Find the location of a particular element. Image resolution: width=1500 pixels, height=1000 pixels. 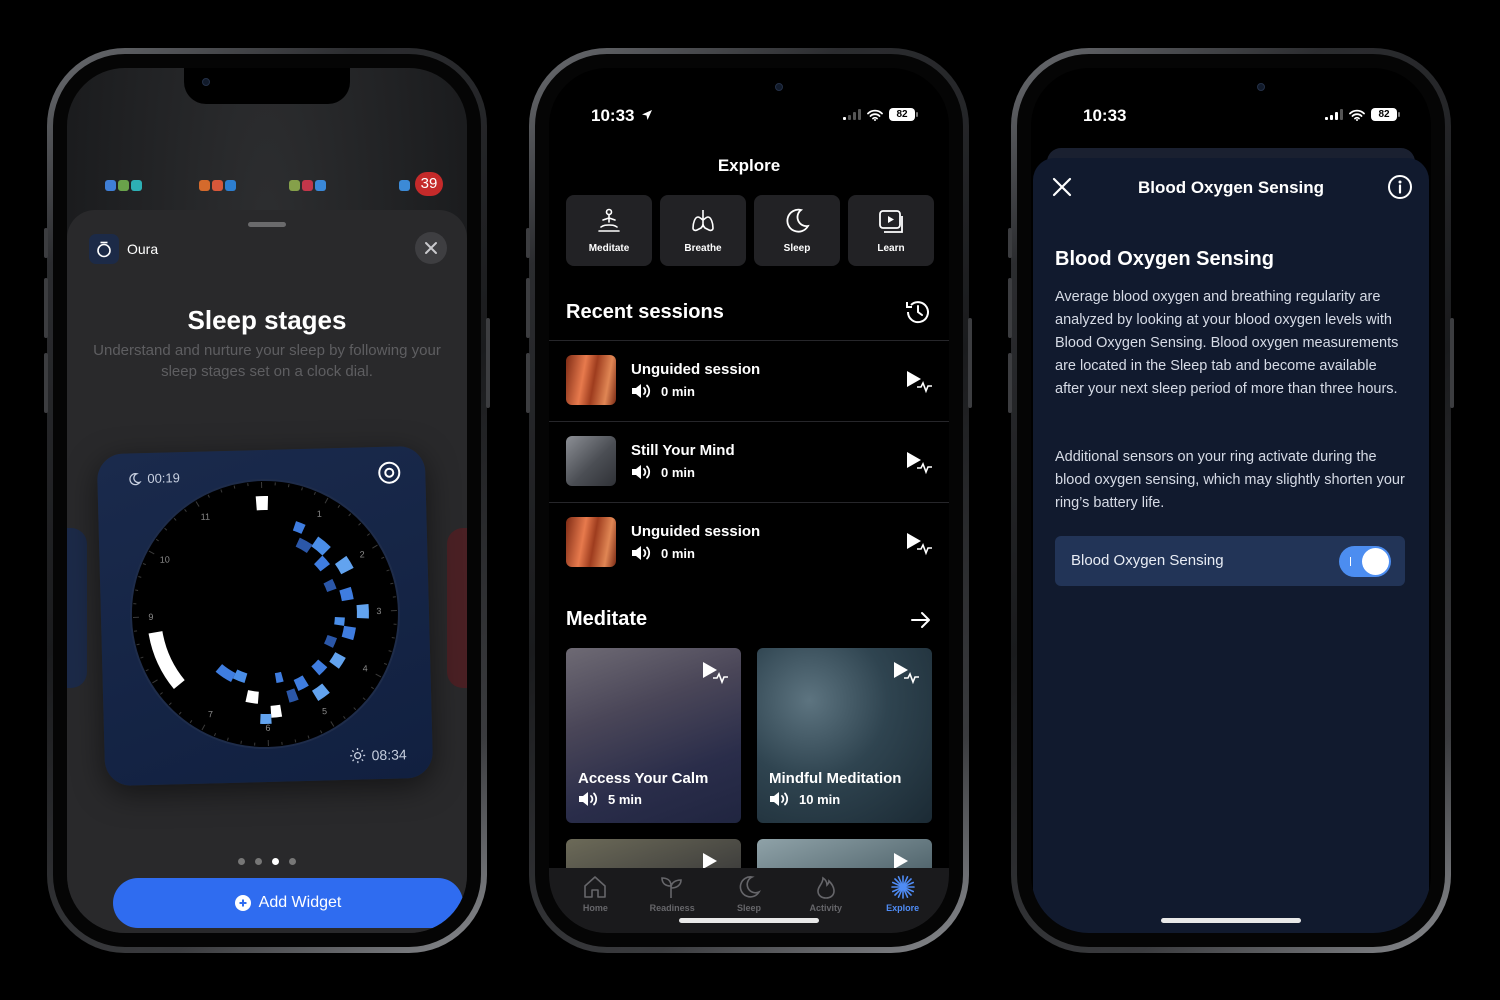

hour-number: 11 is located at coordinates (206, 517).